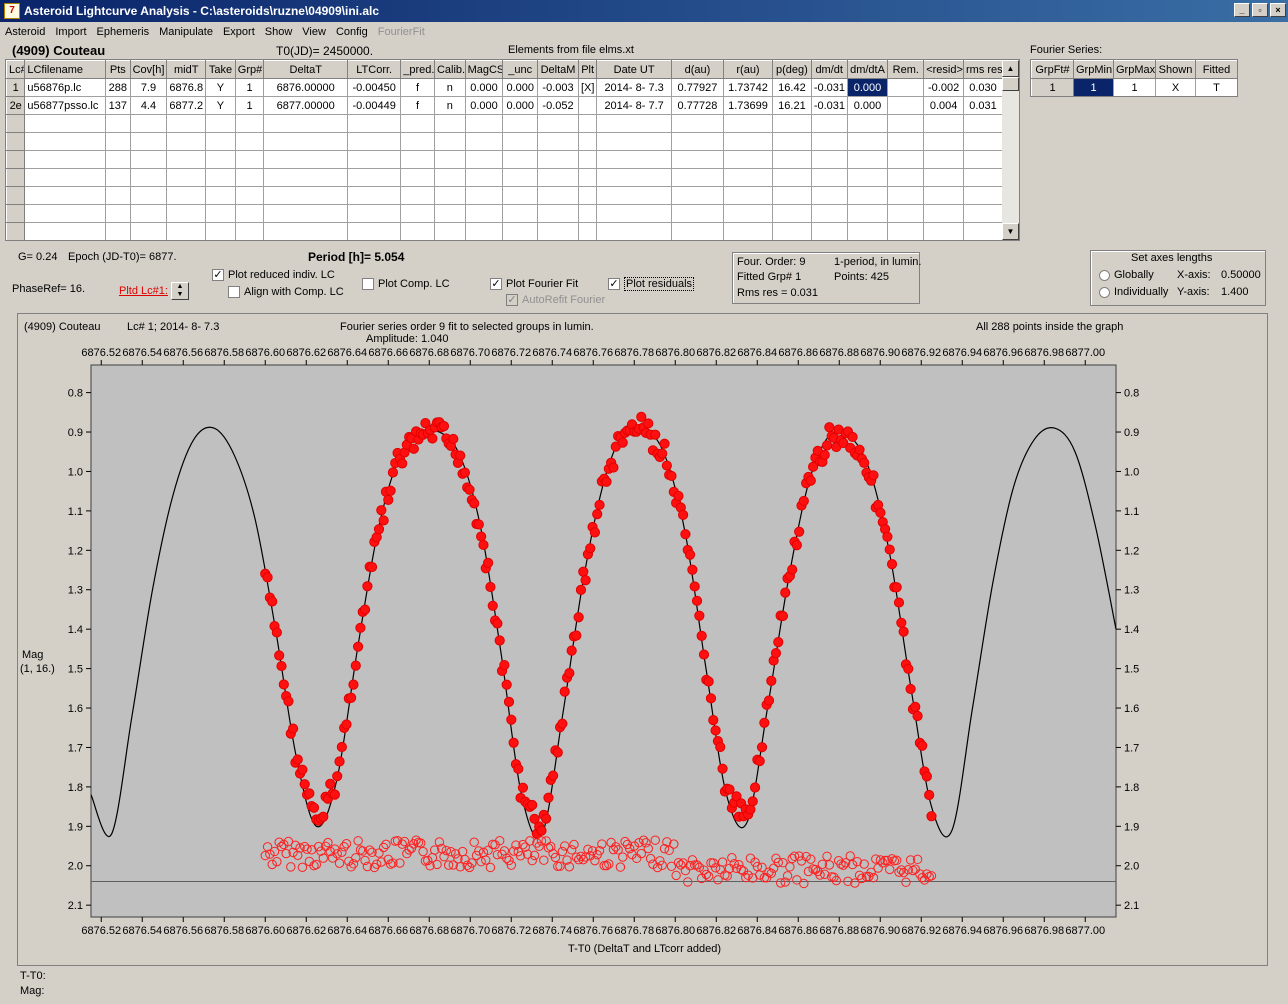 Image resolution: width=1288 pixels, height=1004 pixels. Describe the element at coordinates (558, 105) in the screenshot. I see `table-cell: -0.052` at that location.